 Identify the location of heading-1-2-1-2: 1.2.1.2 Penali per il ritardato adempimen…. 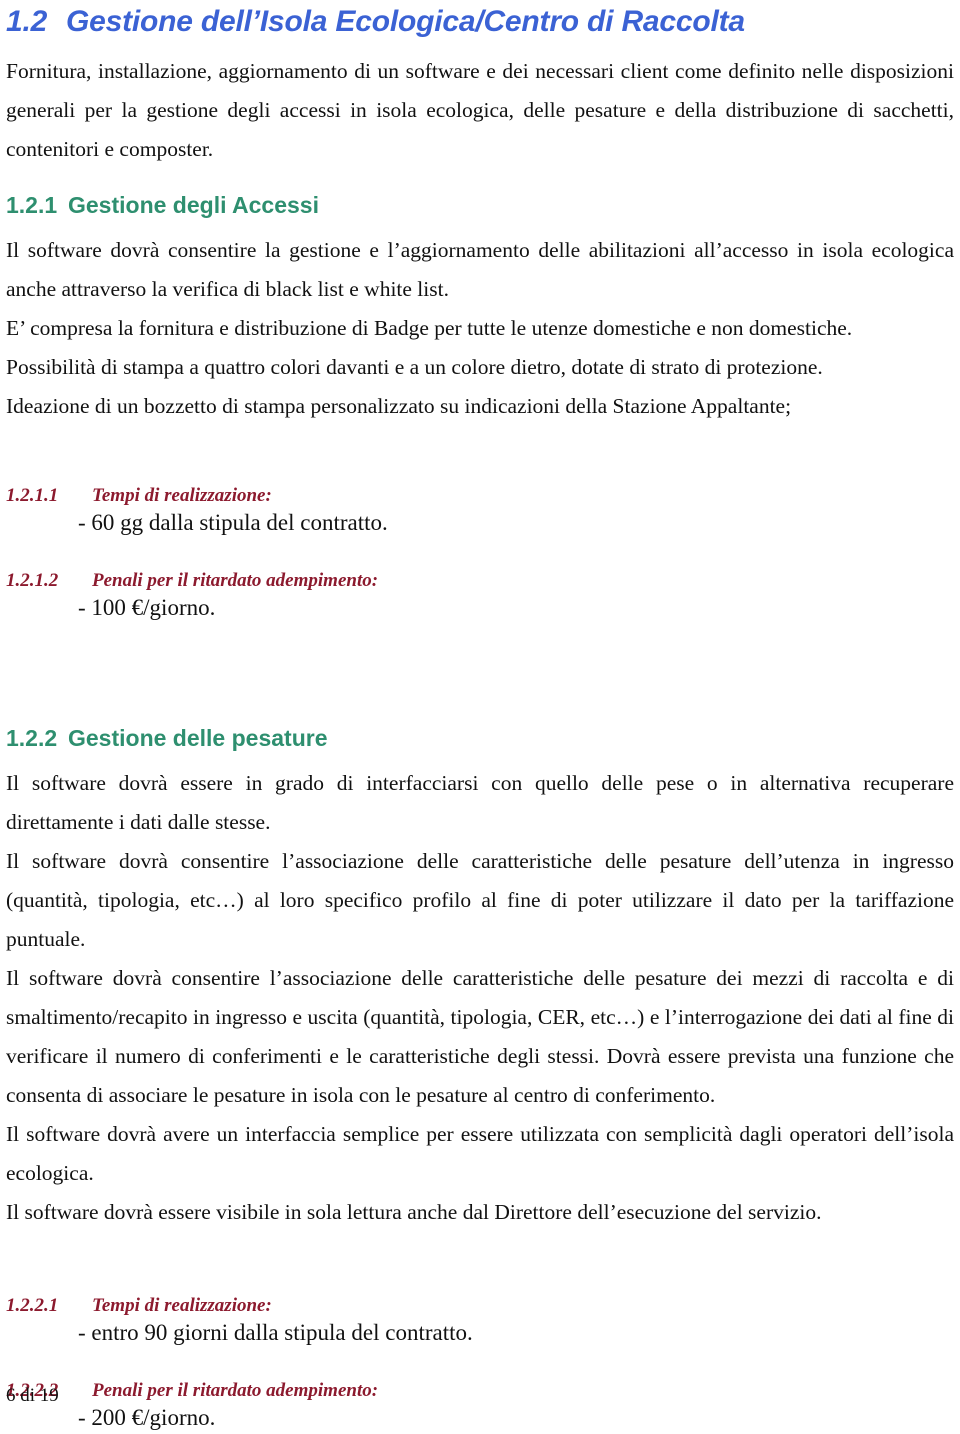
(480, 580).